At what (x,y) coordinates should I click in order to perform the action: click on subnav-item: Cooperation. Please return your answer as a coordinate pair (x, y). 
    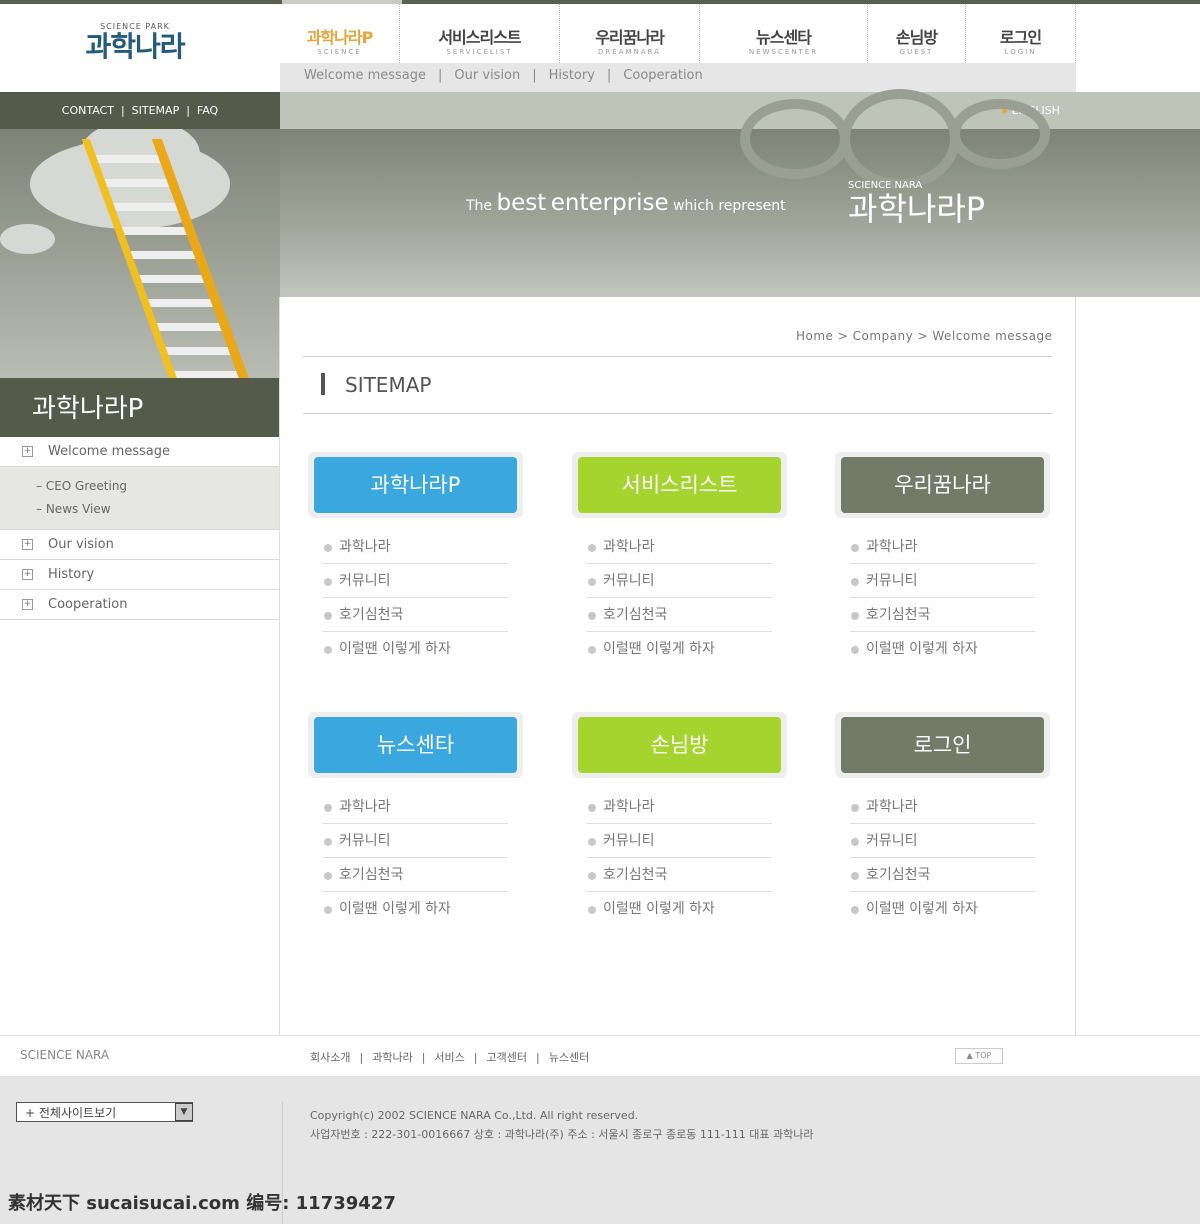
    Looking at the image, I should click on (662, 75).